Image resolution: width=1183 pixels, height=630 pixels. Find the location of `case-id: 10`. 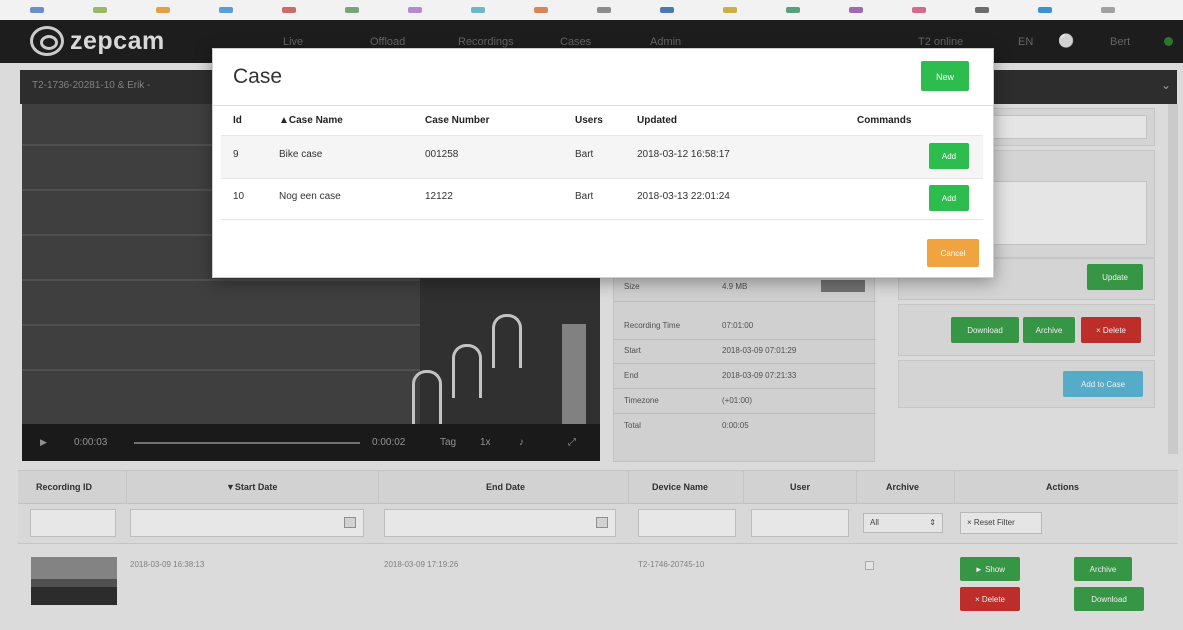

case-id: 10 is located at coordinates (239, 196).